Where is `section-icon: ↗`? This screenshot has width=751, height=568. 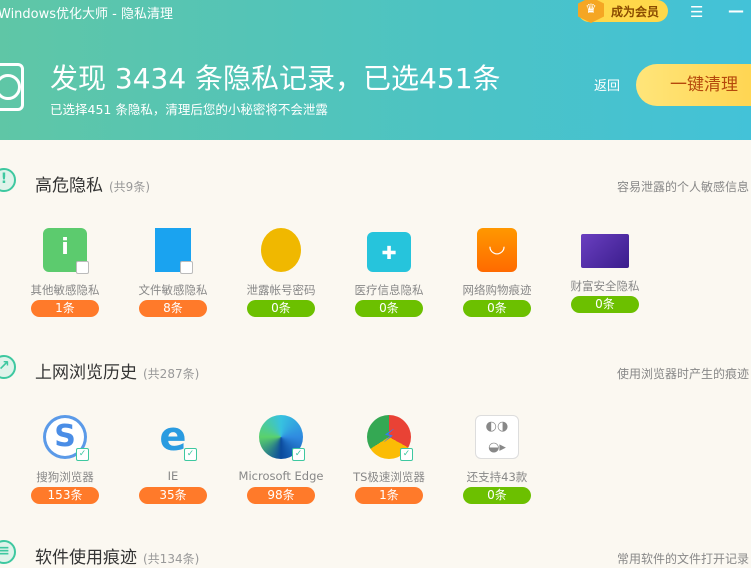 section-icon: ↗ is located at coordinates (8, 367).